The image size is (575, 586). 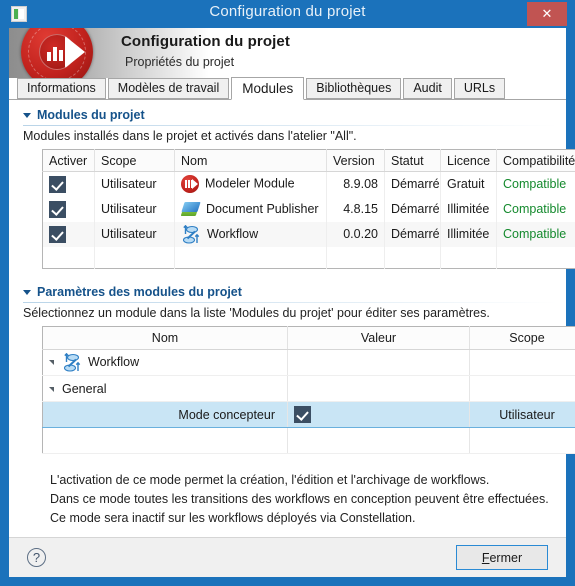 What do you see at coordinates (68, 160) in the screenshot?
I see `col-activer: Activer` at bounding box center [68, 160].